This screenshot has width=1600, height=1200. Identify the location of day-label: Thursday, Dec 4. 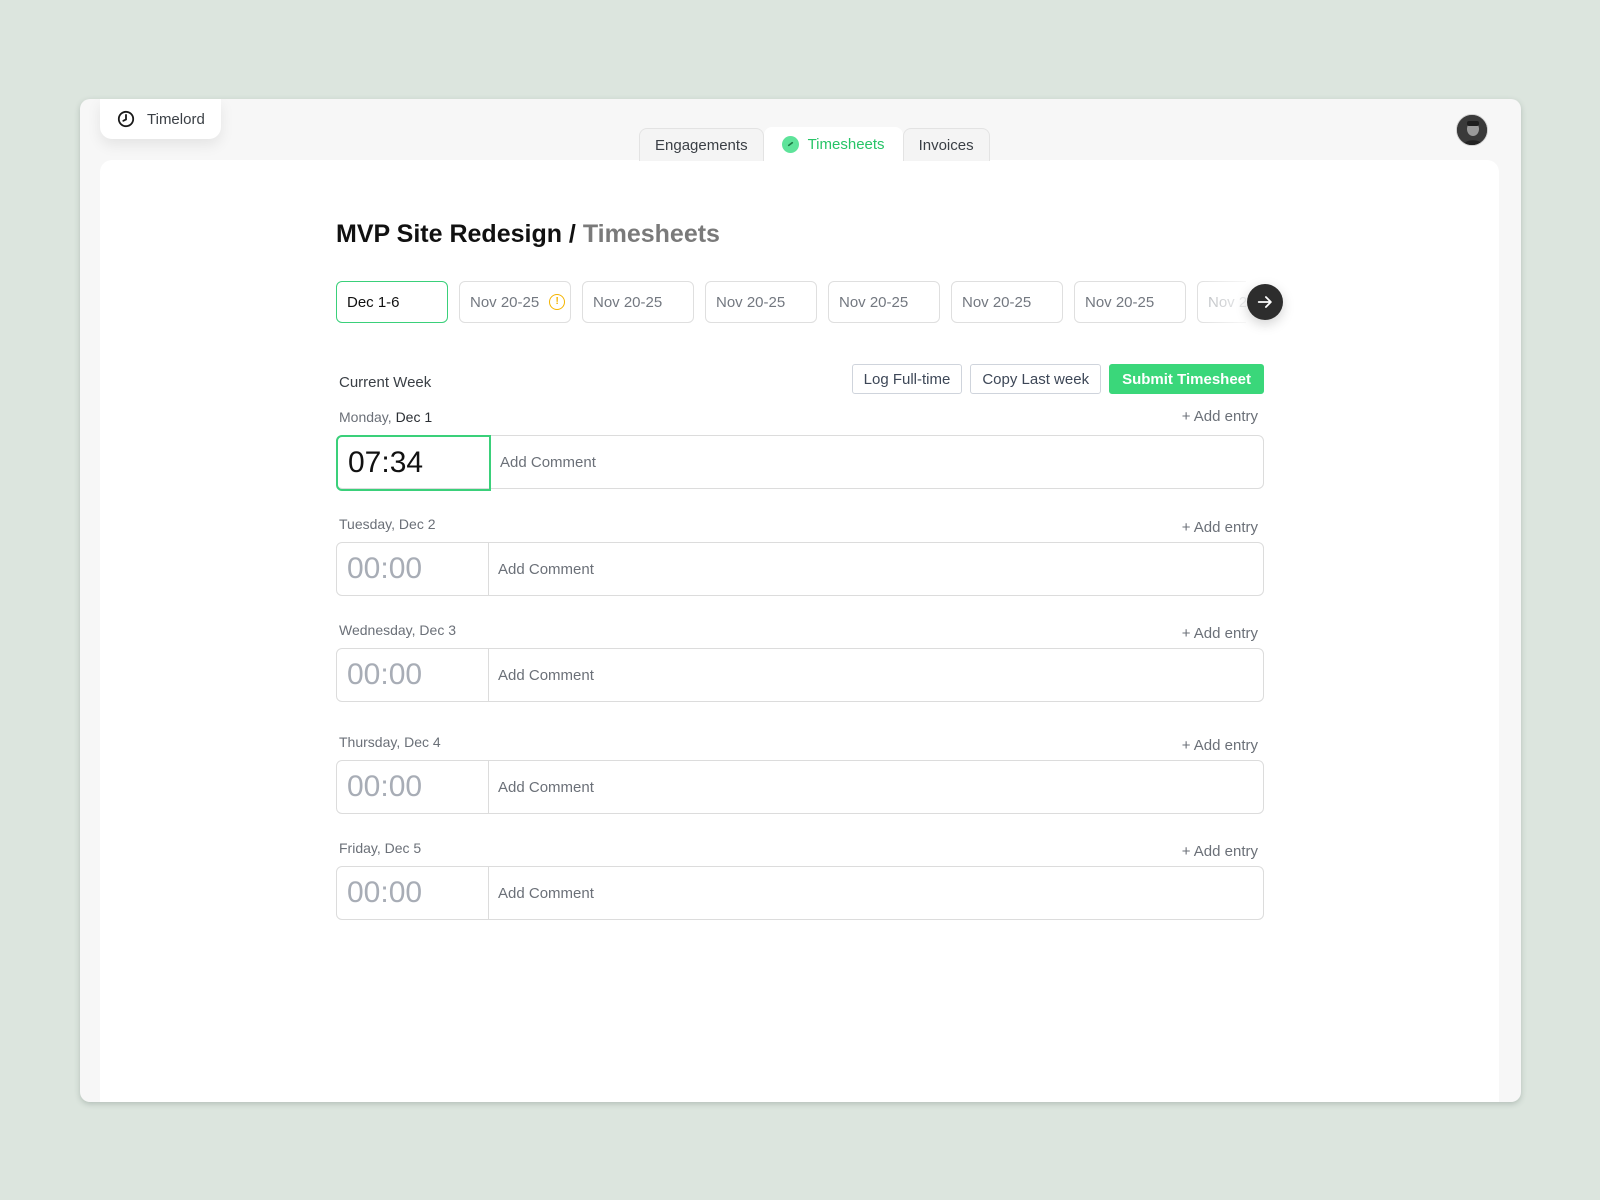
(388, 742).